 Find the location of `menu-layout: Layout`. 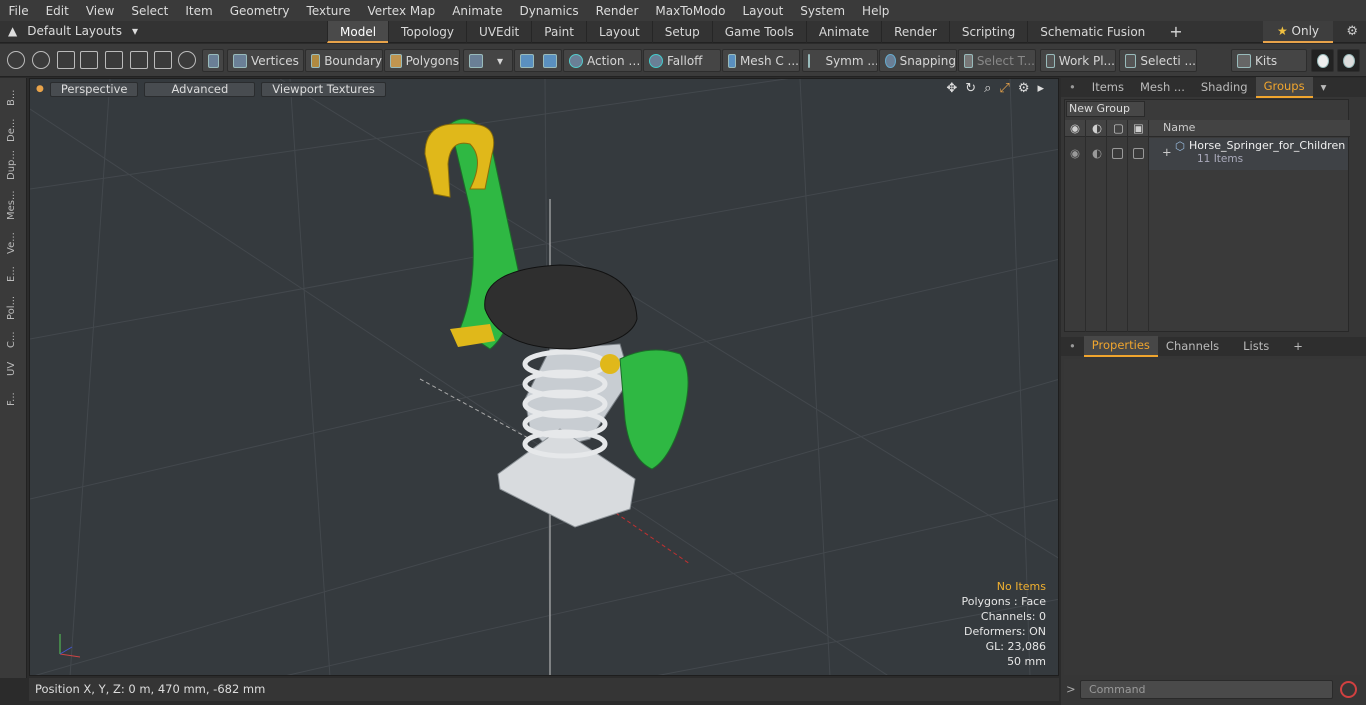

menu-layout: Layout is located at coordinates (763, 11).